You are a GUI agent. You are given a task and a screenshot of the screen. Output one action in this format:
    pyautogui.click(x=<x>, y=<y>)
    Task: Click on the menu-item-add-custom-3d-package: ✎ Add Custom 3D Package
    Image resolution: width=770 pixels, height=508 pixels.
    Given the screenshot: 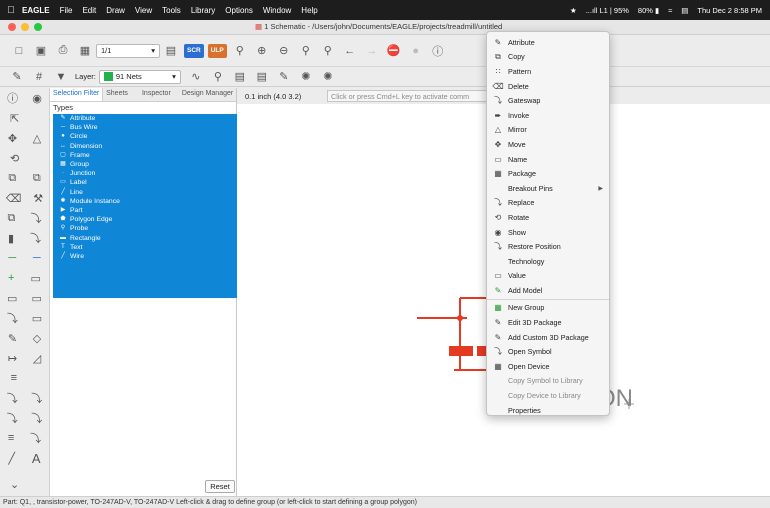 What is the action you would take?
    pyautogui.click(x=548, y=337)
    